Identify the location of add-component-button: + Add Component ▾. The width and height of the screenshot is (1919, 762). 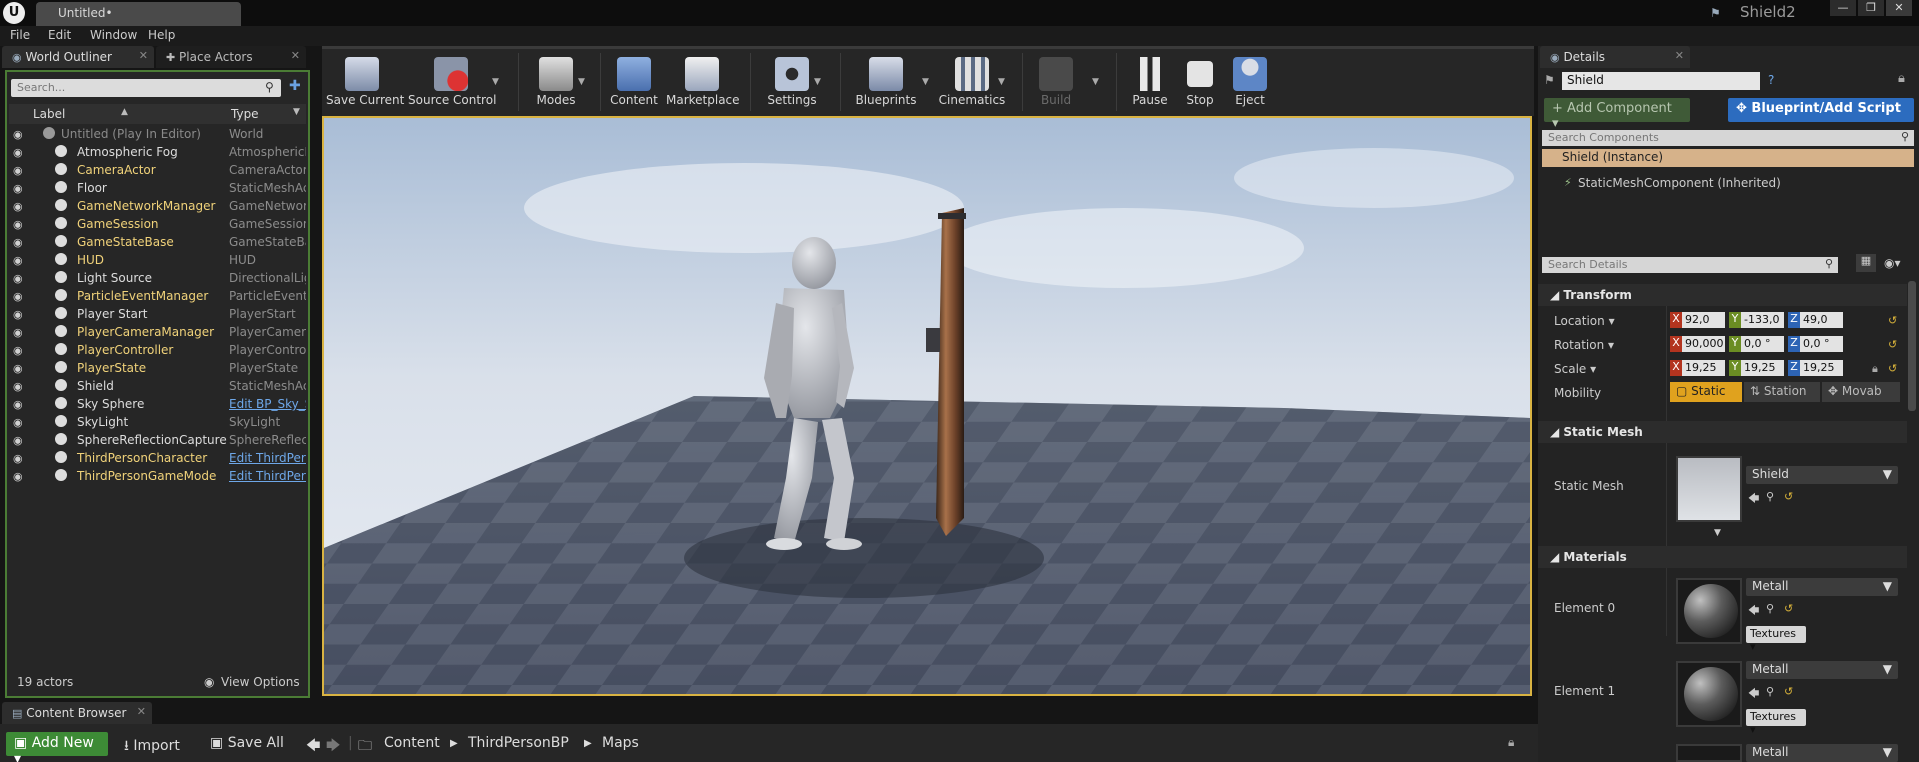
(1617, 114).